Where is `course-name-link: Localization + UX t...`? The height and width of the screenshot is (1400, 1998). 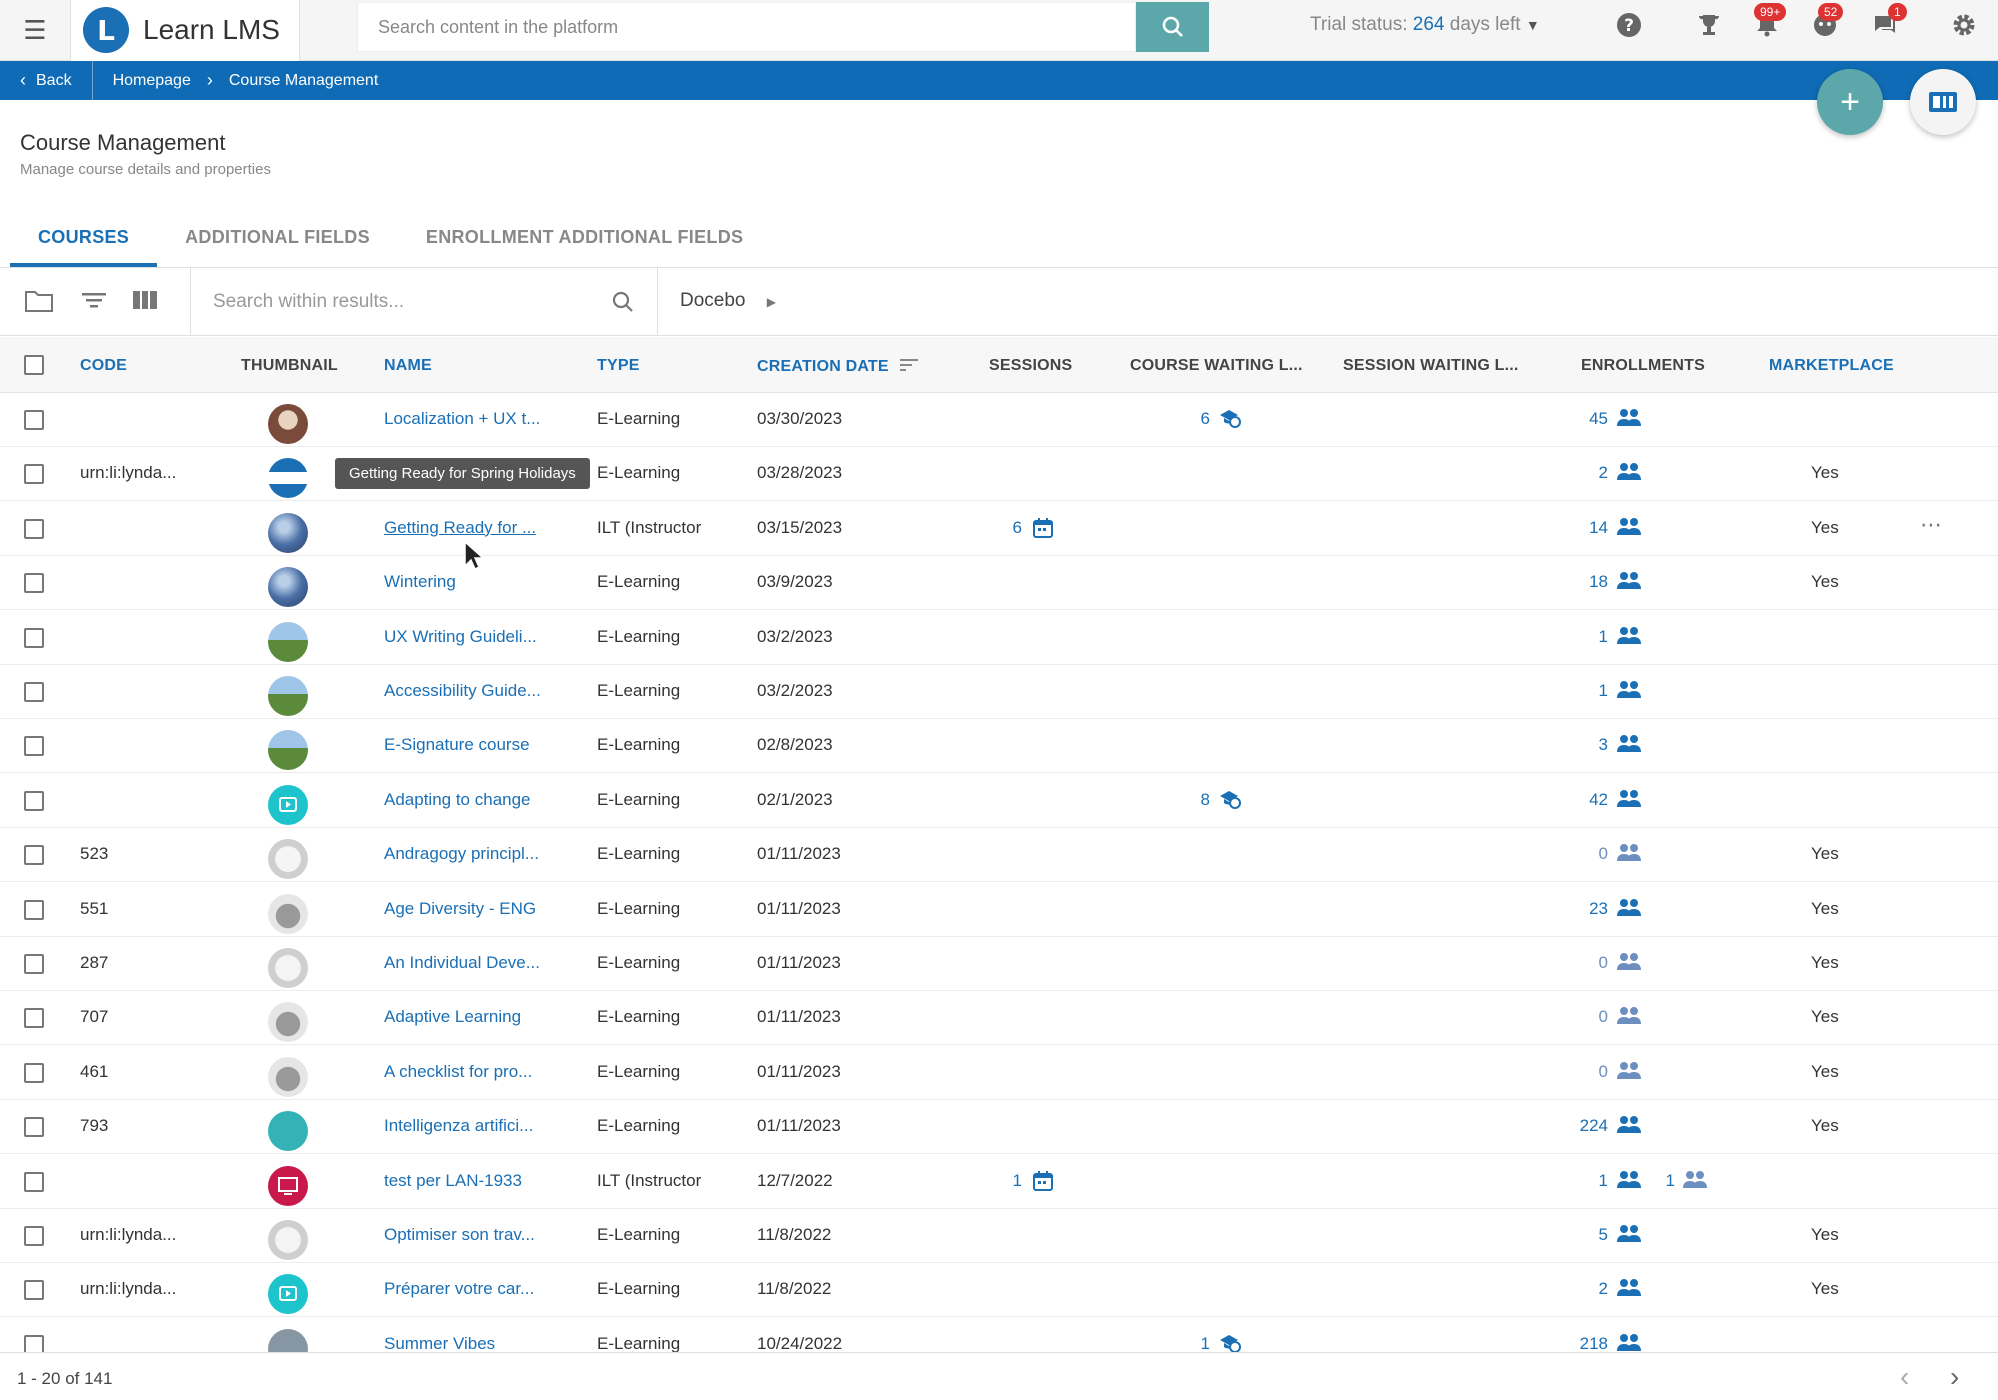 course-name-link: Localization + UX t... is located at coordinates (462, 419).